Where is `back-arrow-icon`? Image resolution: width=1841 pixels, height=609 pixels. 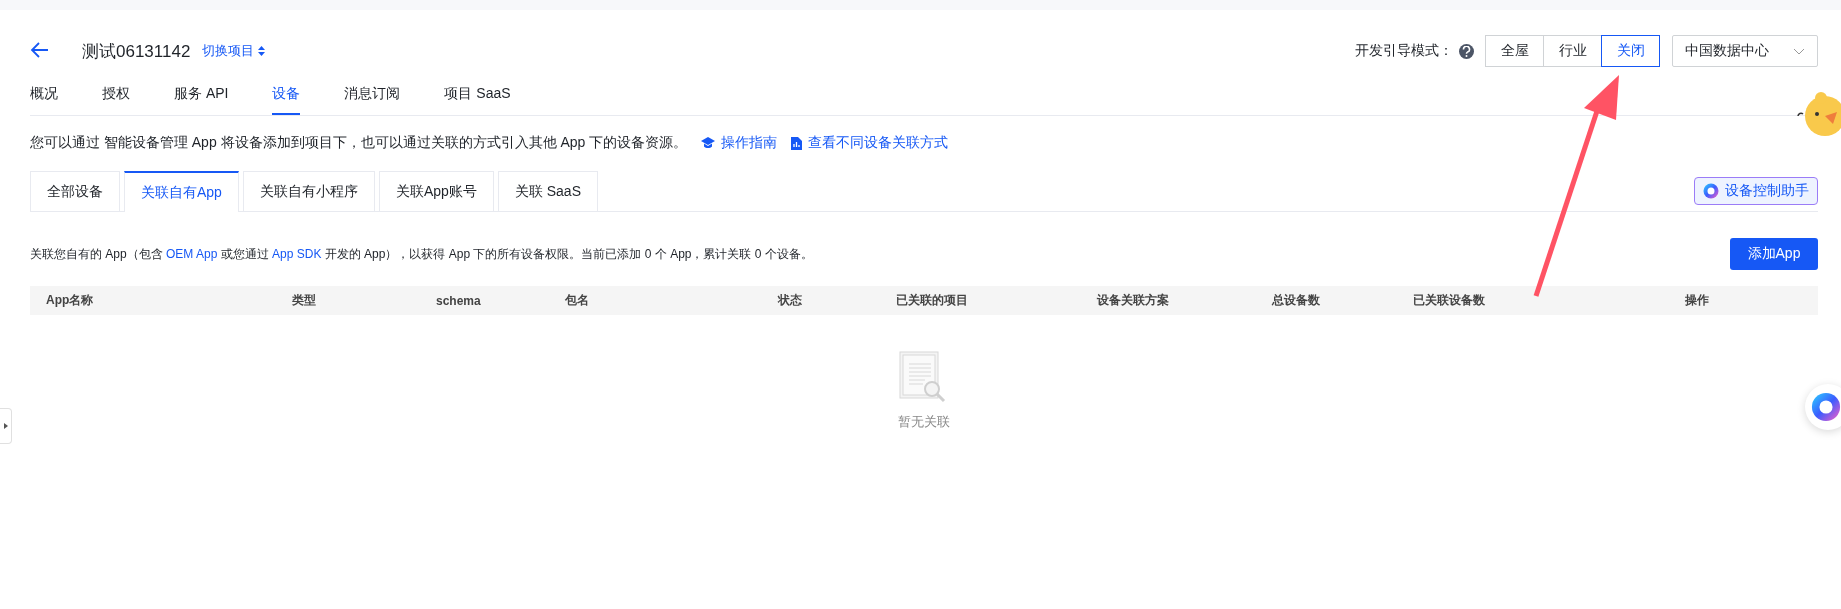 back-arrow-icon is located at coordinates (40, 50).